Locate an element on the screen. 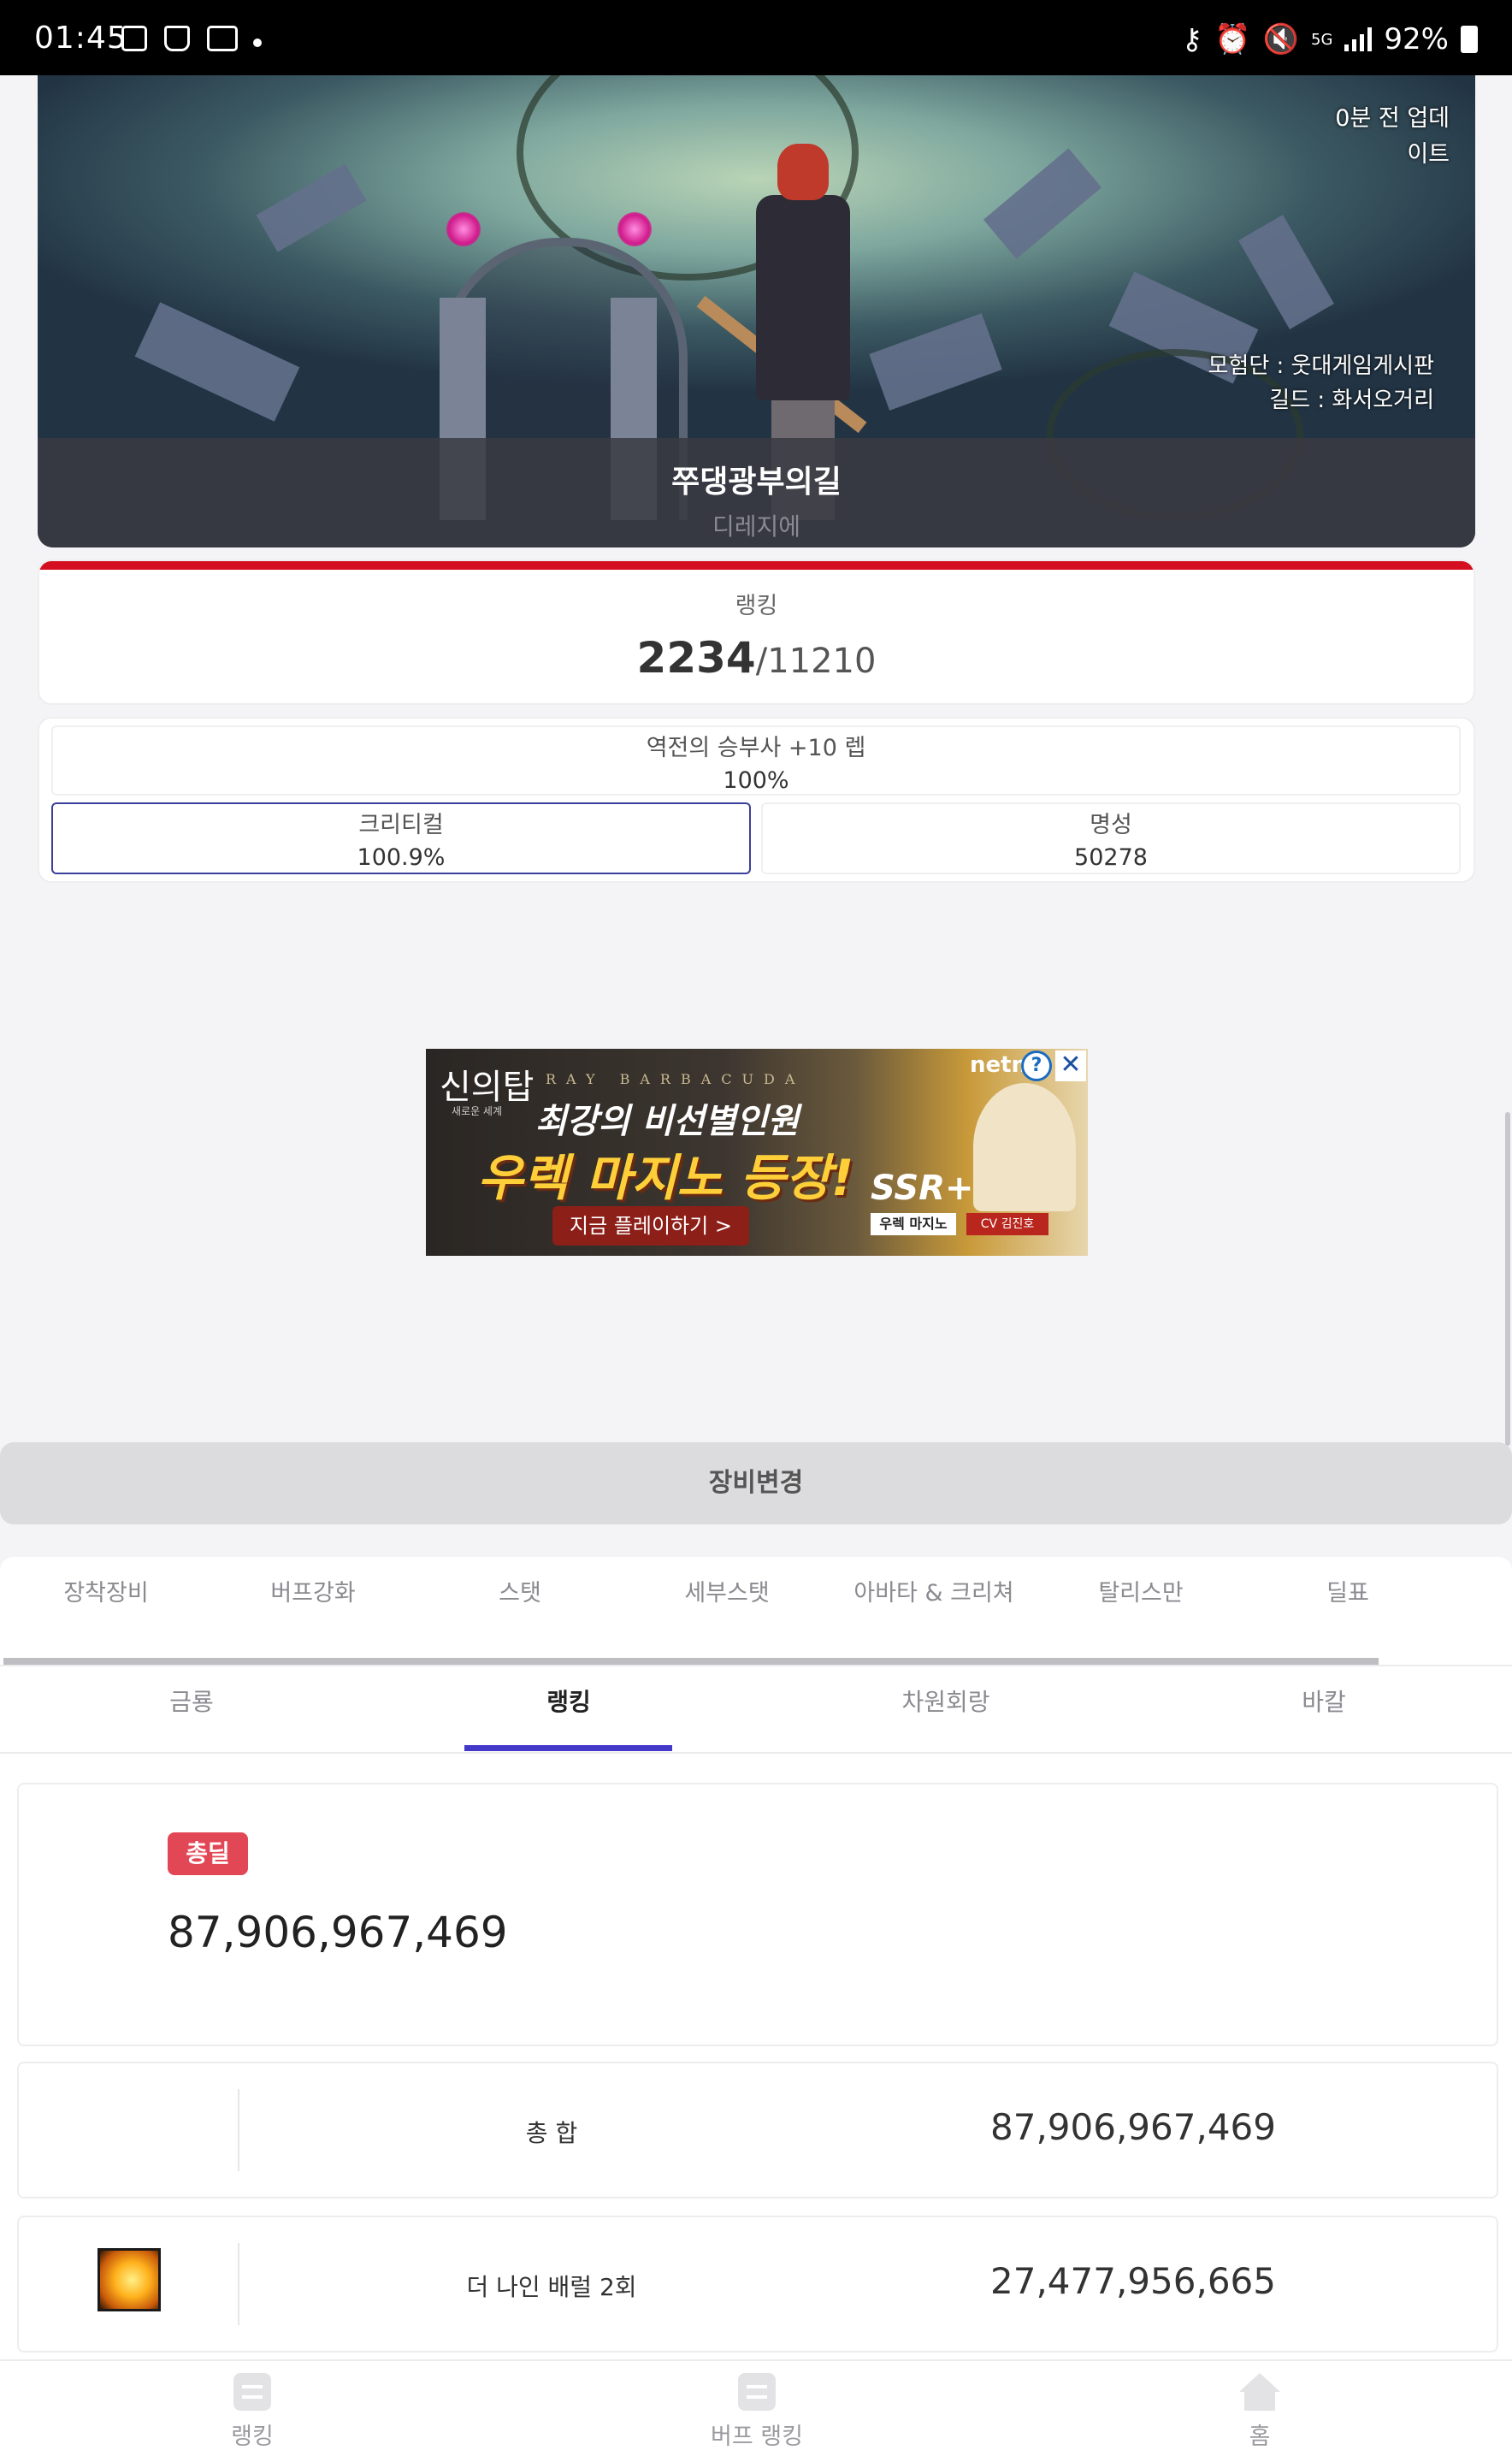 Image resolution: width=1512 pixels, height=2462 pixels. gallery-icon is located at coordinates (134, 38).